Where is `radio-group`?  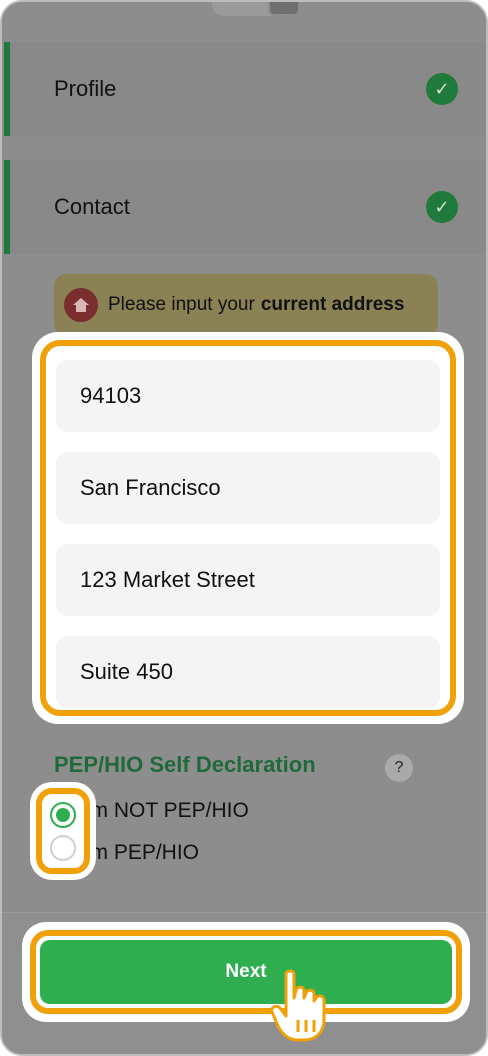 radio-group is located at coordinates (63, 831).